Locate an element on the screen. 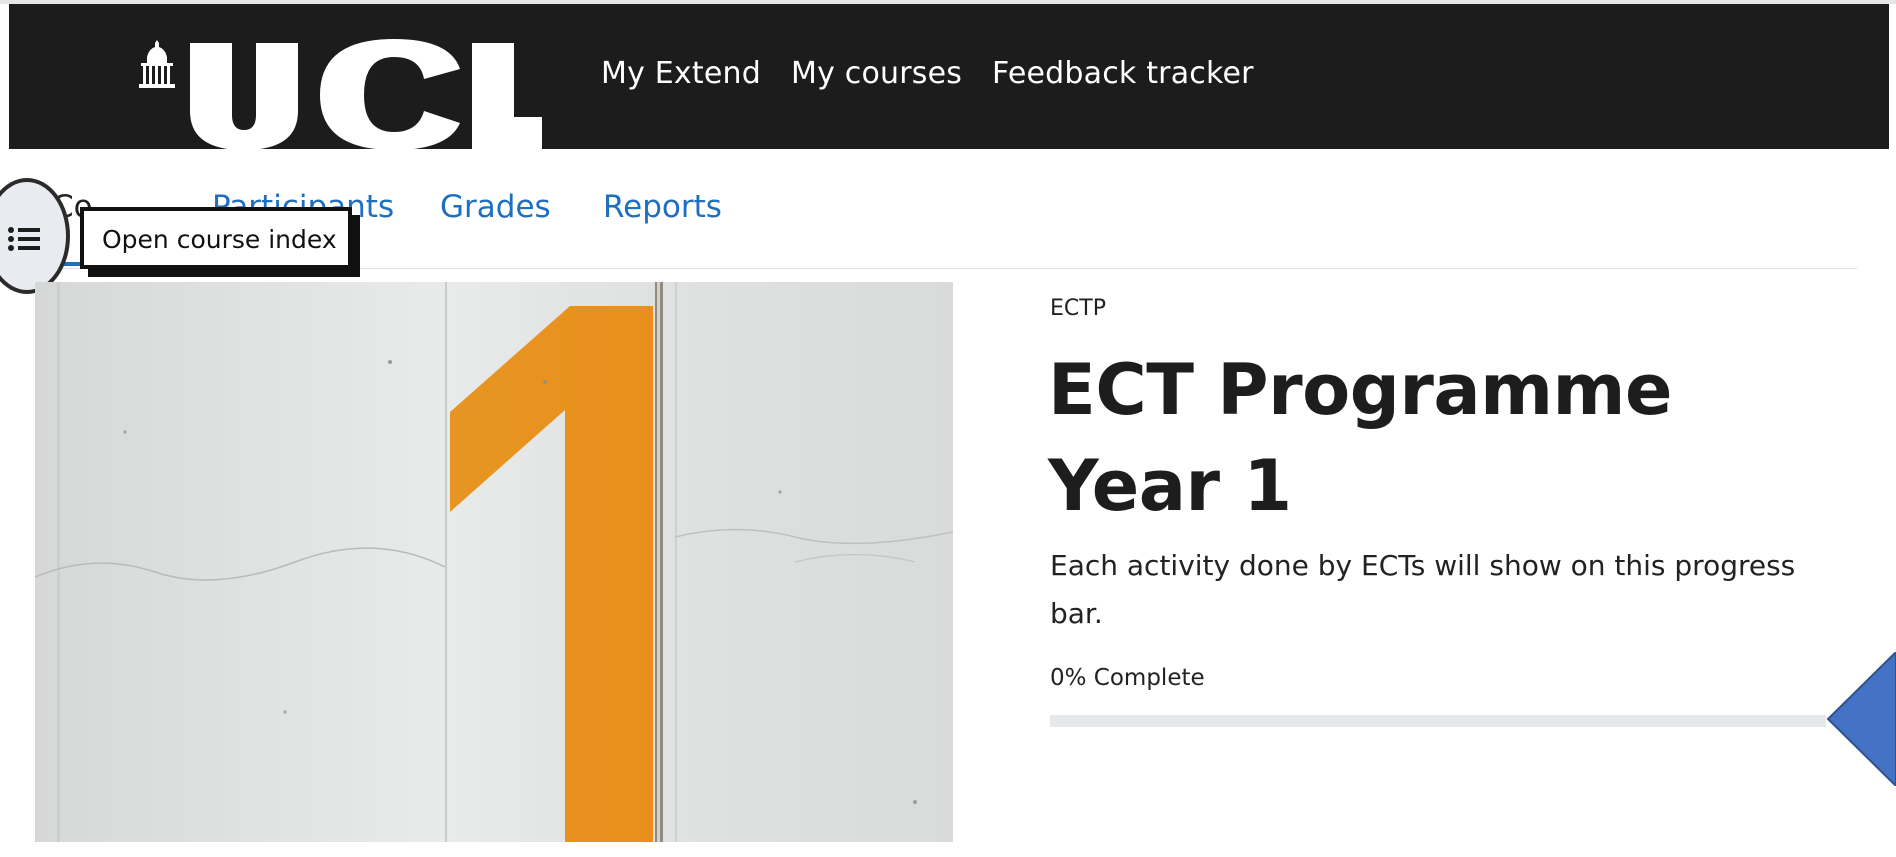 The height and width of the screenshot is (857, 1896). nav-link-my-extend: My Extend is located at coordinates (681, 73).